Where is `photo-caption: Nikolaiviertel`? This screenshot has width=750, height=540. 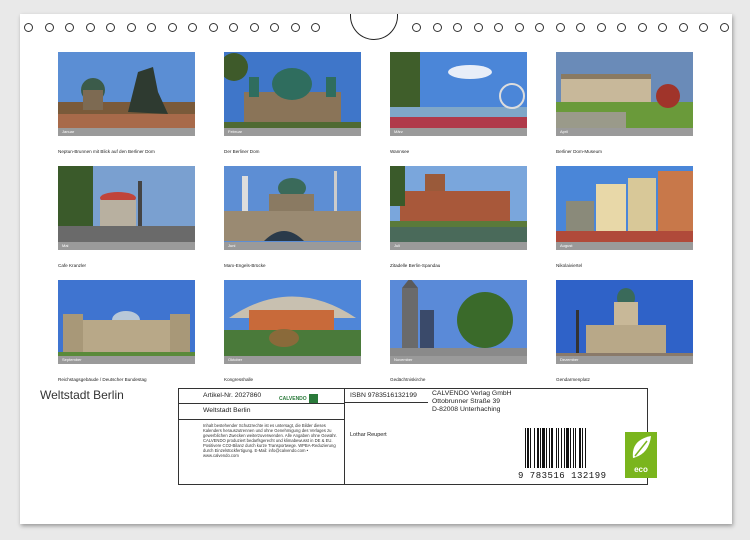 photo-caption: Nikolaiviertel is located at coordinates (569, 265).